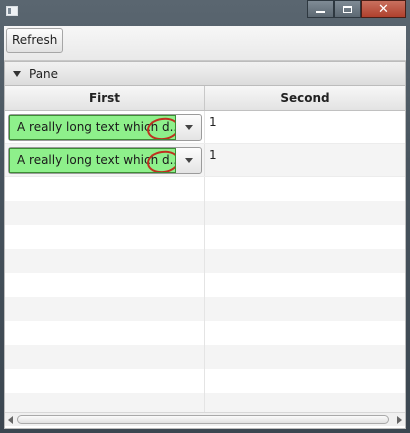  Describe the element at coordinates (44, 73) in the screenshot. I see `pane-title: Pane` at that location.